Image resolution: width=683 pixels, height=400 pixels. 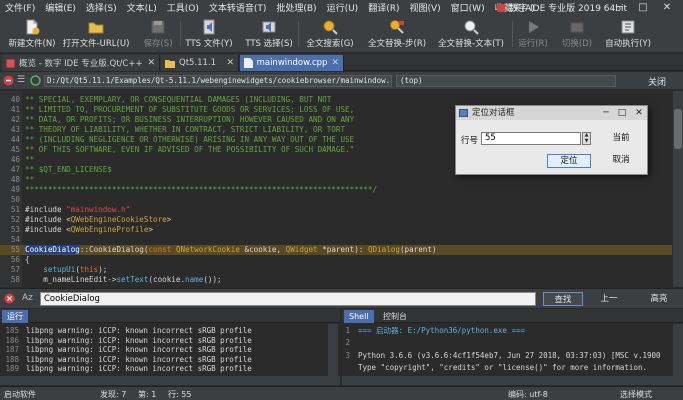 What do you see at coordinates (383, 7) in the screenshot?
I see `menu-translate: 翻译(R)` at bounding box center [383, 7].